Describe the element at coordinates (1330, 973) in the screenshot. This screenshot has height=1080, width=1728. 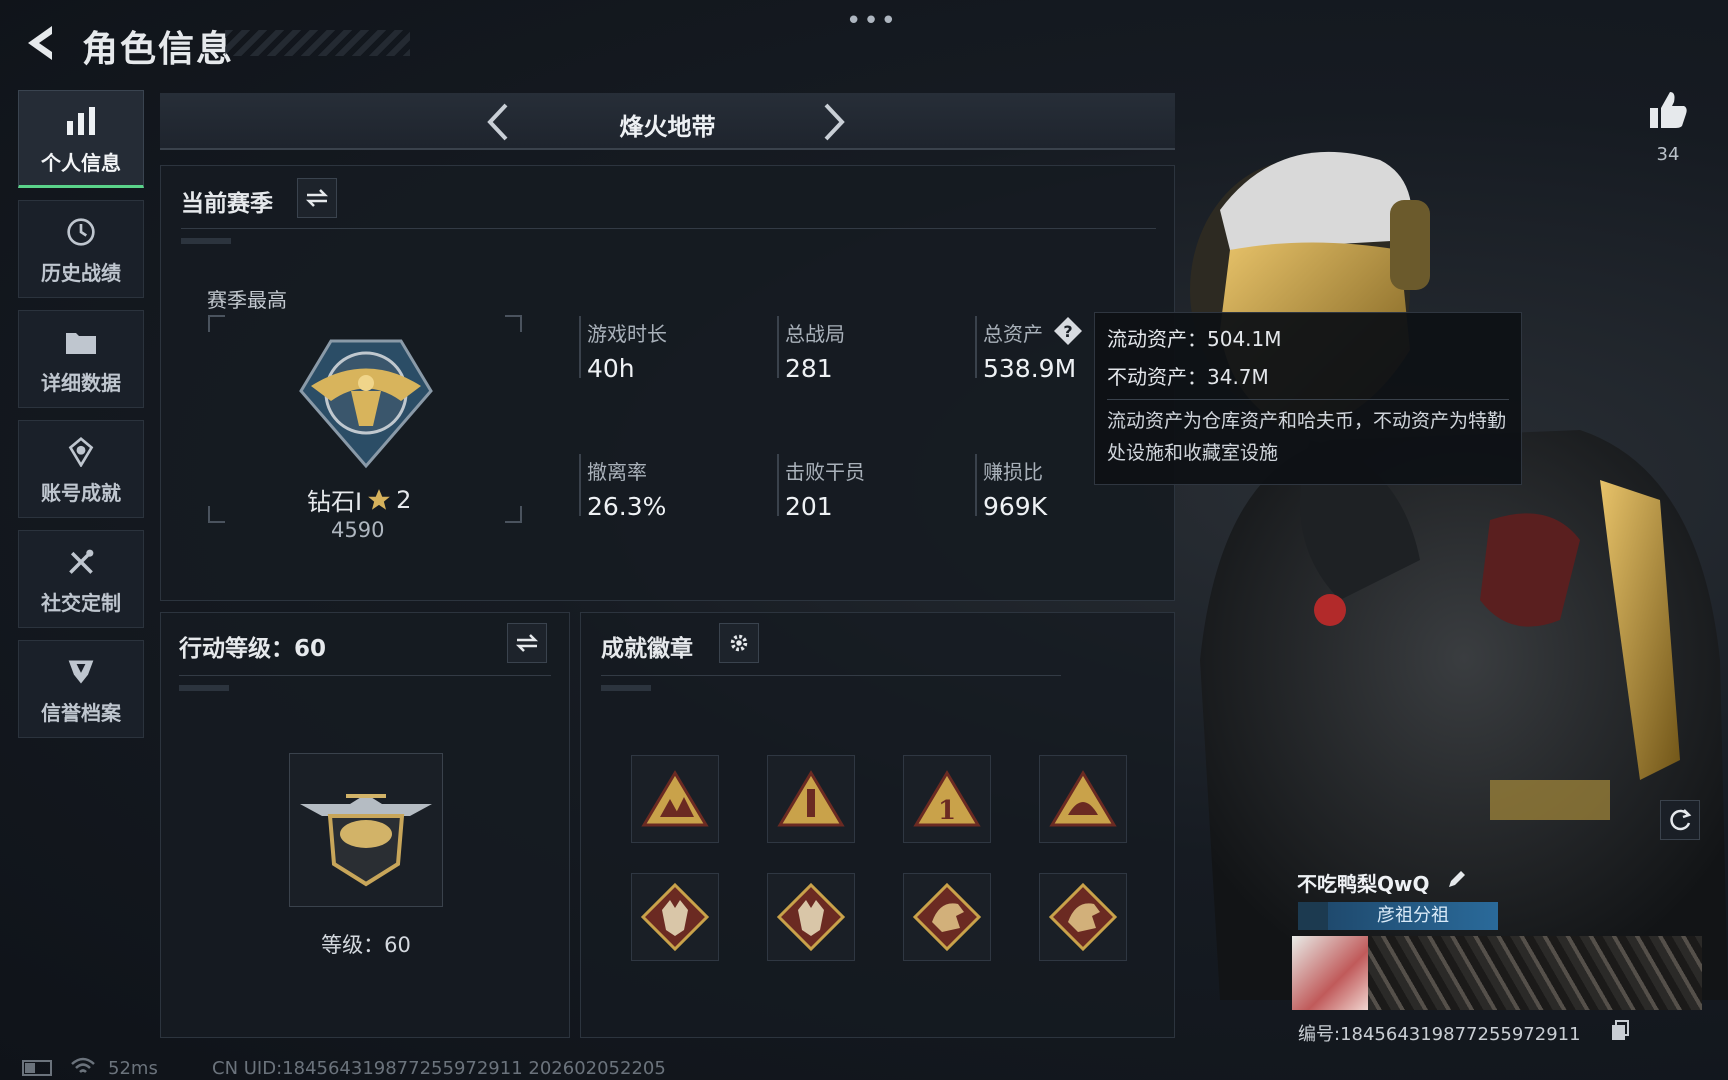
I see `banner-anime-image` at that location.